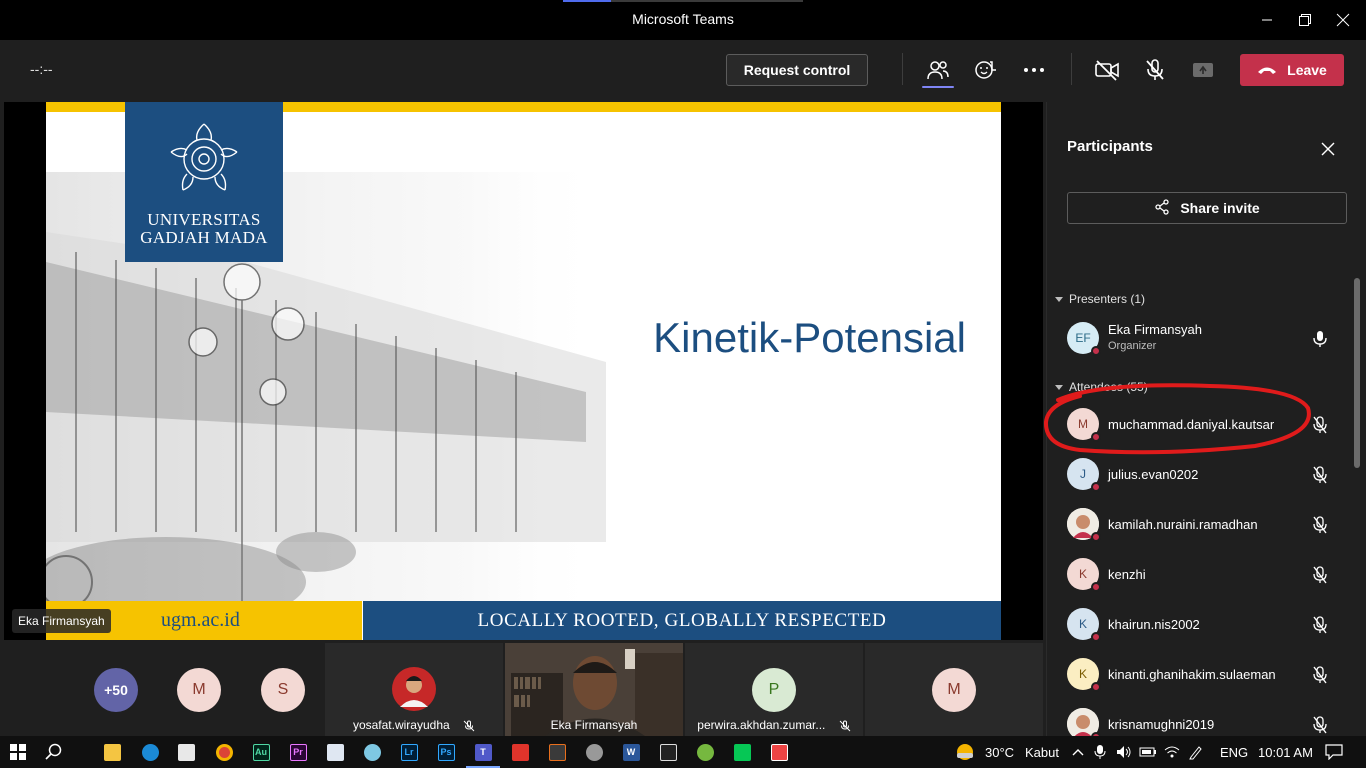  Describe the element at coordinates (483, 752) in the screenshot. I see `teams-icon: T` at that location.